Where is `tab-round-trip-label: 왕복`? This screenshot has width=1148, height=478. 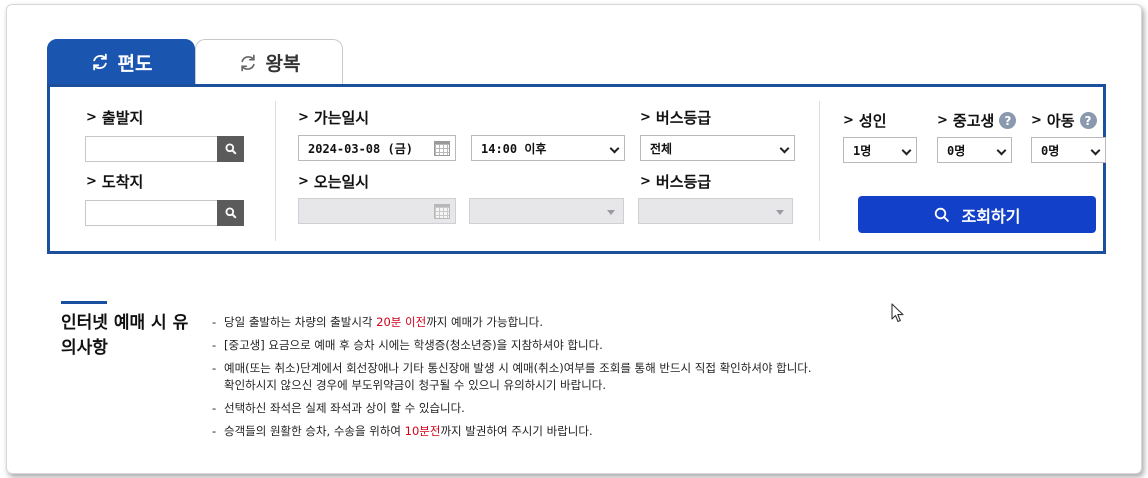 tab-round-trip-label: 왕복 is located at coordinates (283, 64).